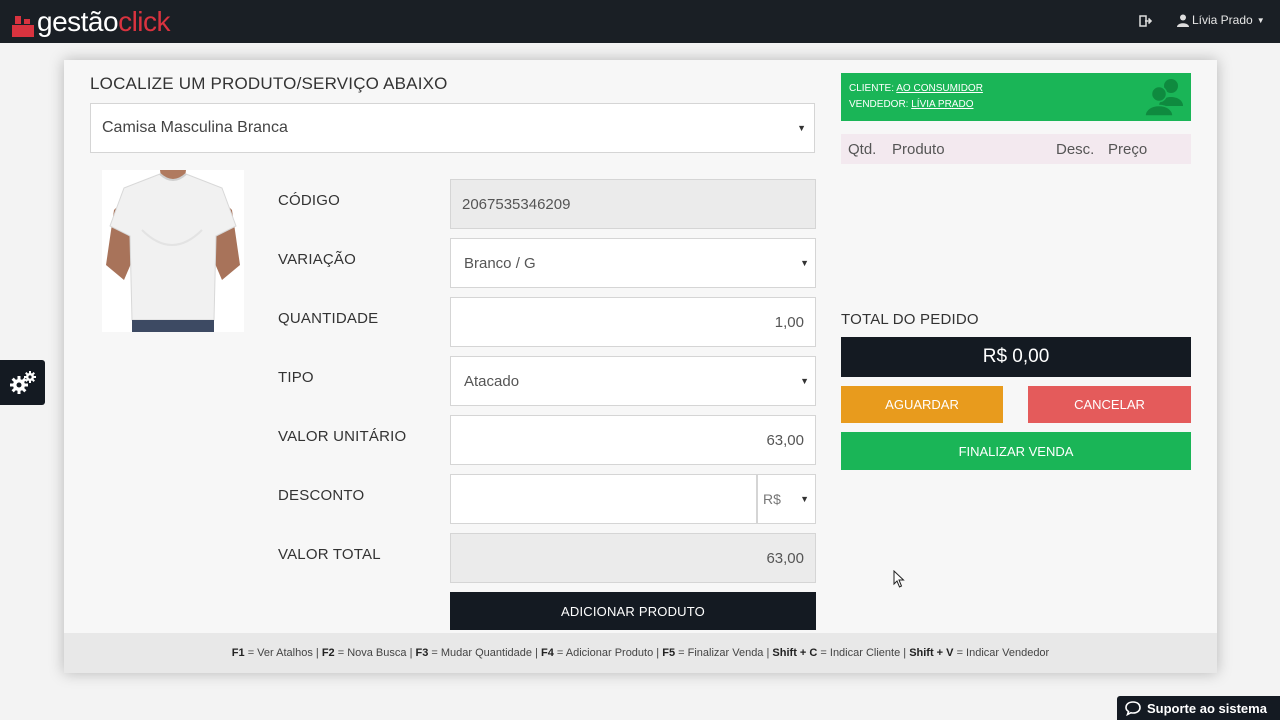 This screenshot has width=1280, height=720. I want to click on add-product-button: ADICIONAR PRODUTO, so click(633, 611).